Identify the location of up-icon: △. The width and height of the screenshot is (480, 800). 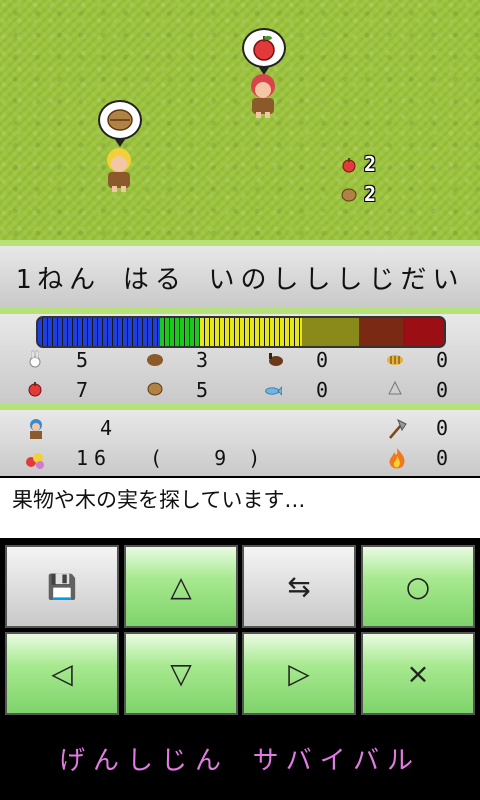
(181, 586).